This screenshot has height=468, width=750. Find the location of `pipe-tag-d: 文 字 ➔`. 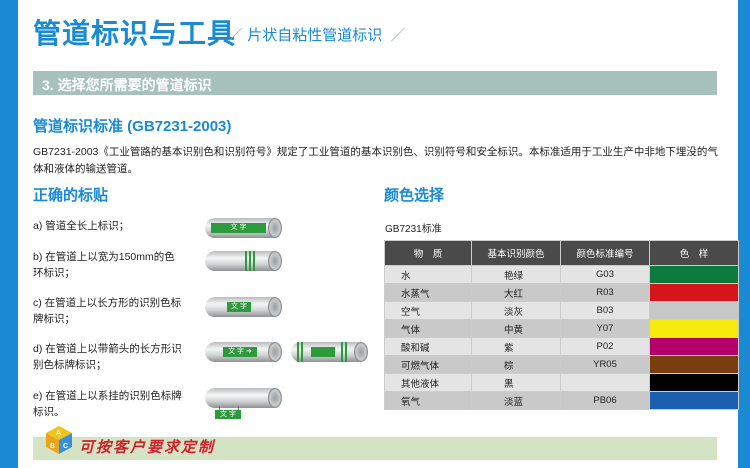

pipe-tag-d: 文 字 ➔ is located at coordinates (240, 352).